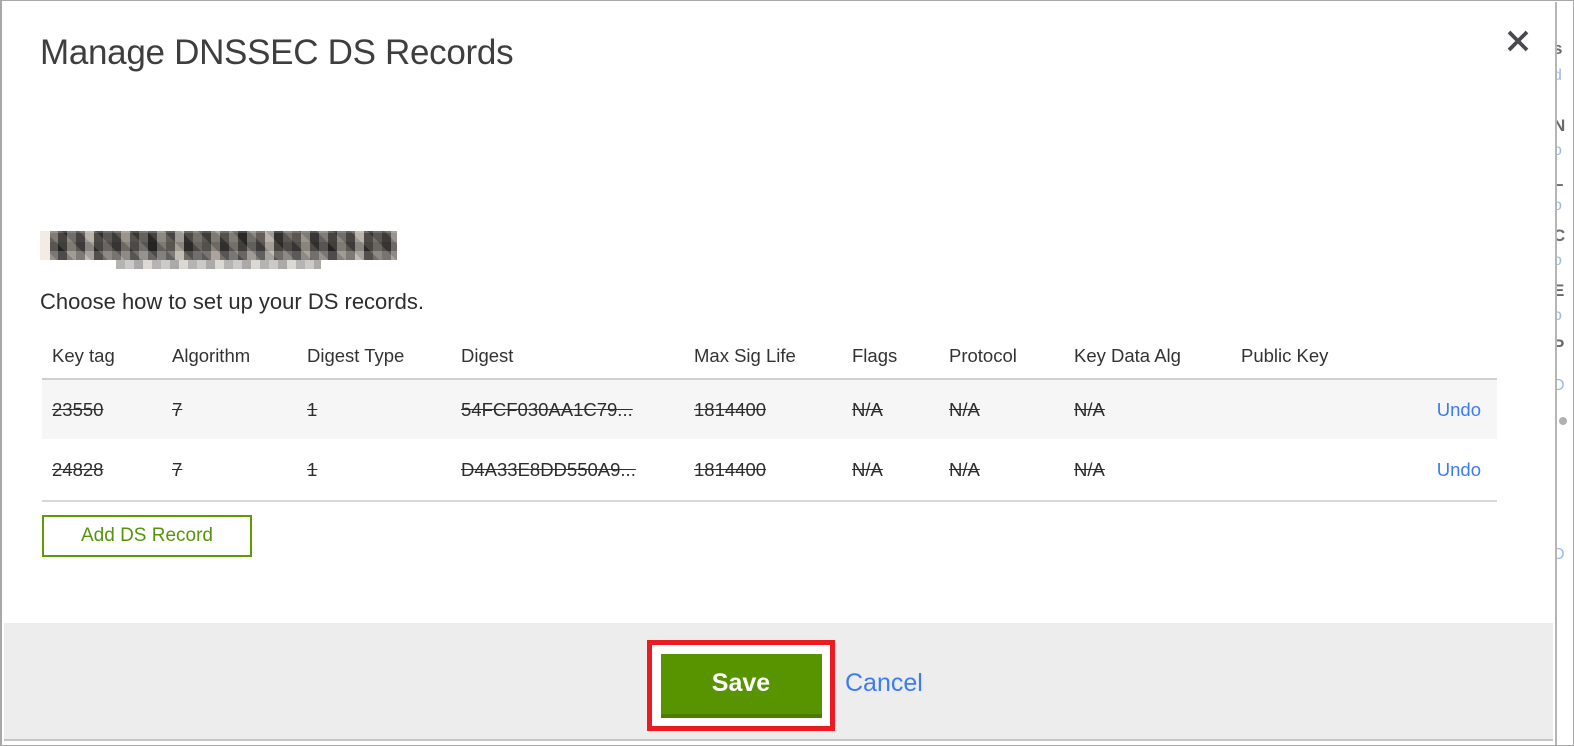 The width and height of the screenshot is (1574, 746). Describe the element at coordinates (218, 264) in the screenshot. I see `redacted-domain-name-fragment` at that location.